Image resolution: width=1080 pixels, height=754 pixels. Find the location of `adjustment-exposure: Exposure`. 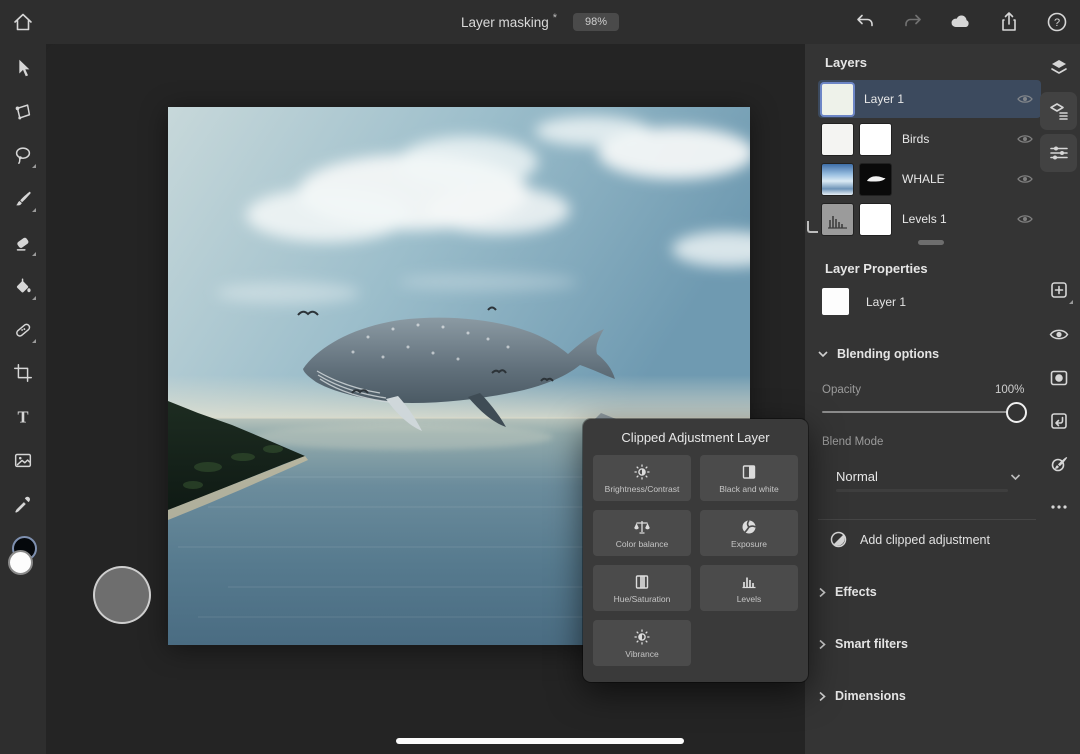

adjustment-exposure: Exposure is located at coordinates (749, 533).